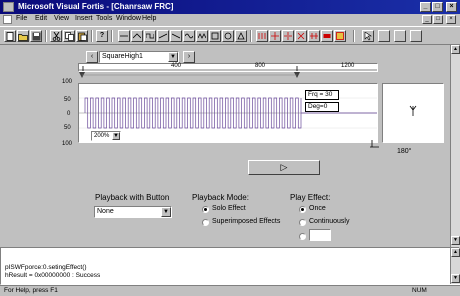 The image size is (460, 296). Describe the element at coordinates (10, 36) in the screenshot. I see `new-file-icon` at that location.